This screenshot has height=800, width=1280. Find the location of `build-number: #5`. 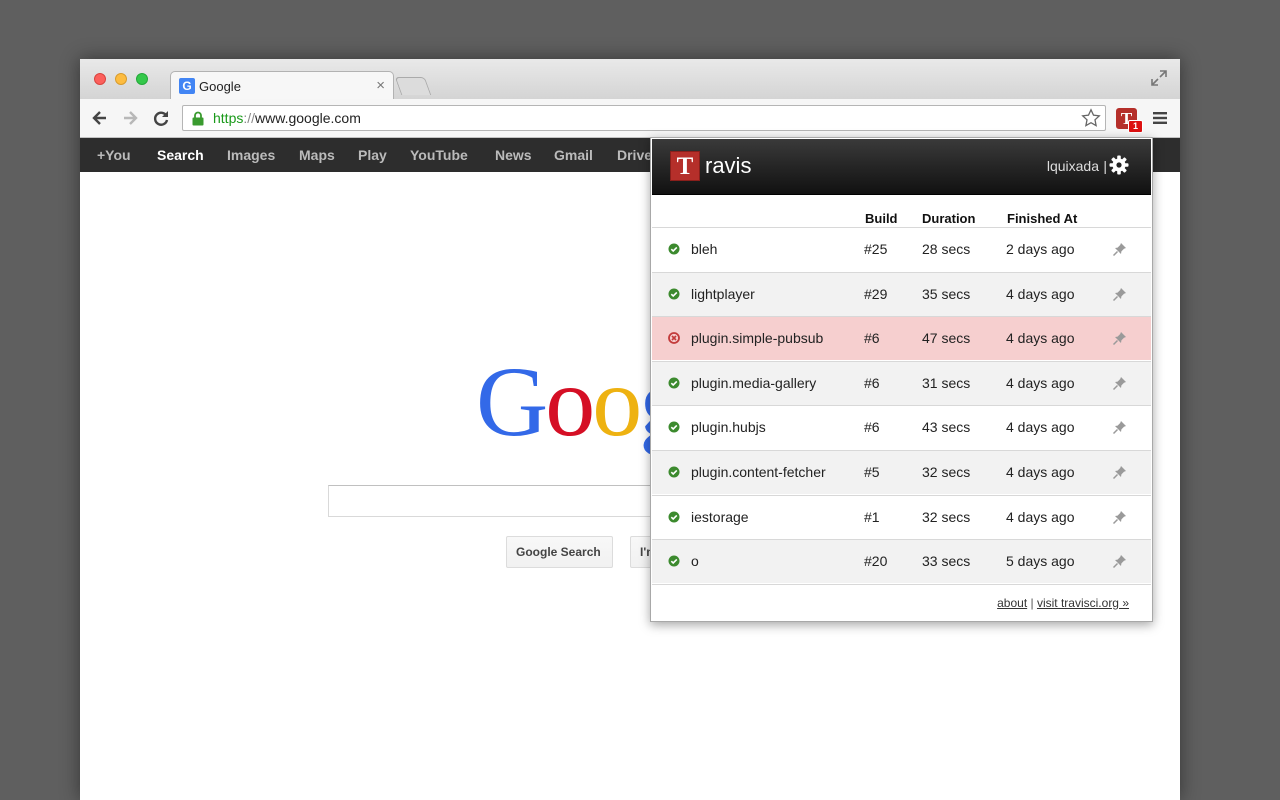

build-number: #5 is located at coordinates (872, 472).